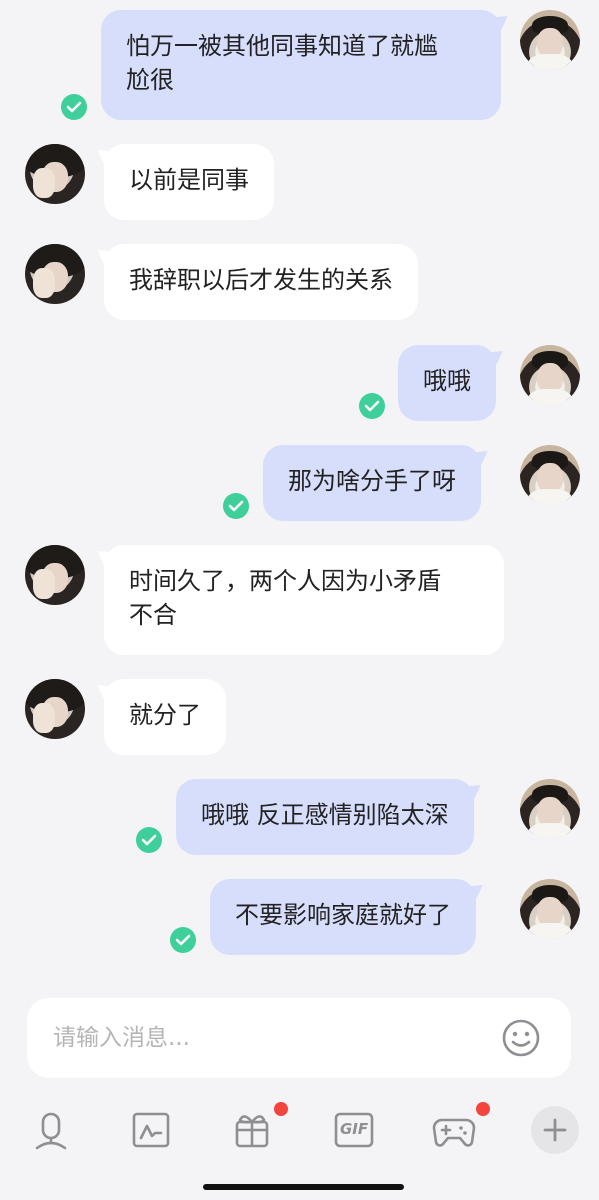 This screenshot has width=599, height=1200. Describe the element at coordinates (461, 1127) in the screenshot. I see `gamepad-icon` at that location.